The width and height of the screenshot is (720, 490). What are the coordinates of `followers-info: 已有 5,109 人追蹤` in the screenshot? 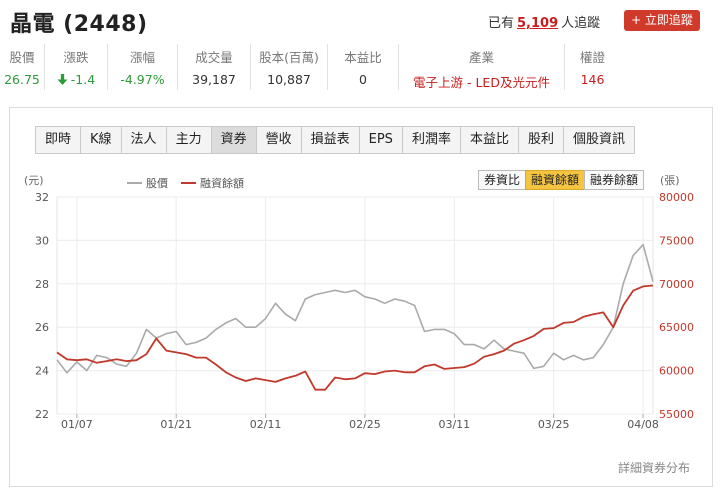 It's located at (544, 21).